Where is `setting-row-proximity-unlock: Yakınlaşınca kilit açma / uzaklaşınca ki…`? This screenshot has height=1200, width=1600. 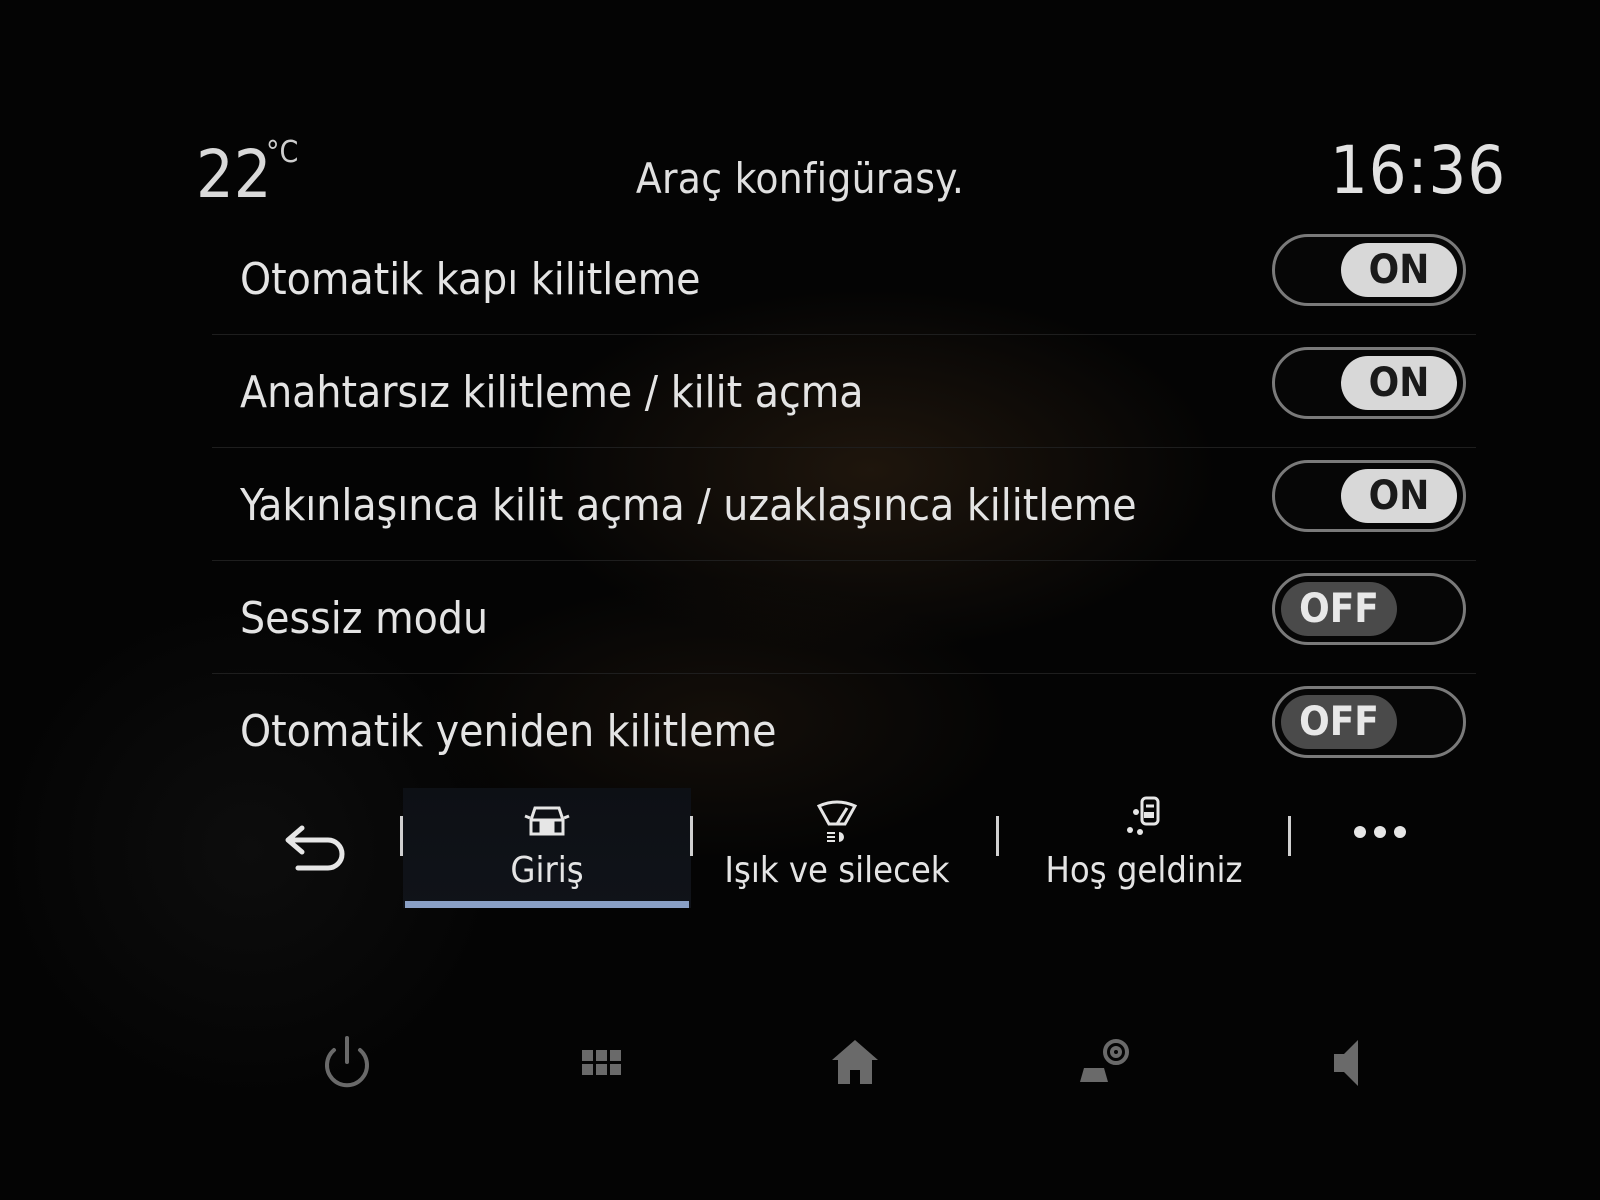 setting-row-proximity-unlock: Yakınlaşınca kilit açma / uzaklaşınca ki… is located at coordinates (844, 504).